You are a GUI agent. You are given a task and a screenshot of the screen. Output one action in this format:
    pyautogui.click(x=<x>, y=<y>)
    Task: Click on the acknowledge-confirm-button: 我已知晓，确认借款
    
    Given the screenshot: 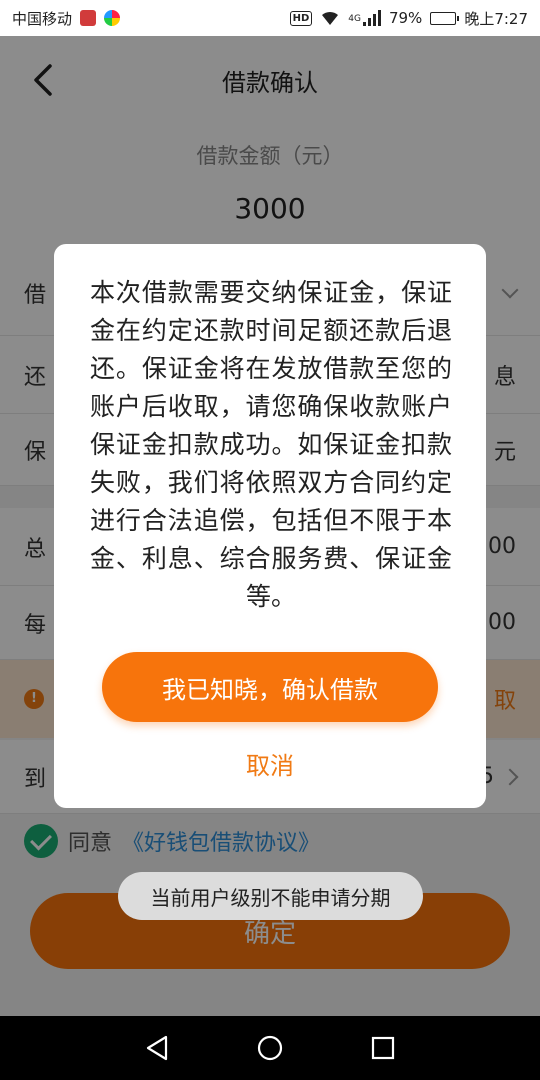 What is the action you would take?
    pyautogui.click(x=270, y=687)
    